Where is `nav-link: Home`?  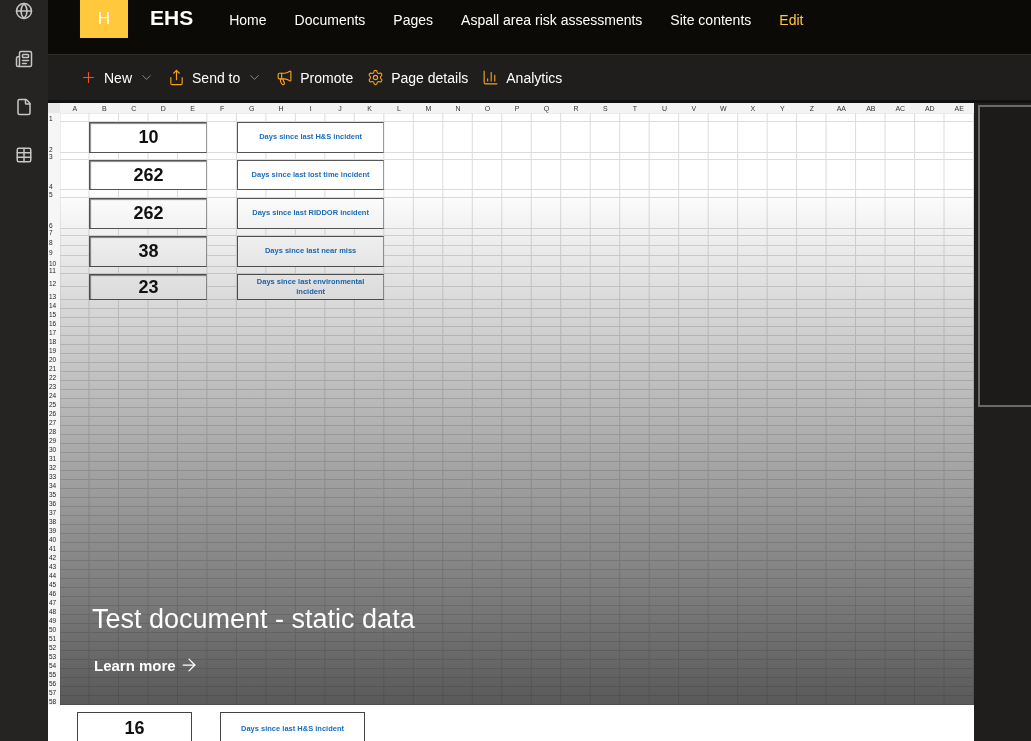
nav-link: Home is located at coordinates (248, 20).